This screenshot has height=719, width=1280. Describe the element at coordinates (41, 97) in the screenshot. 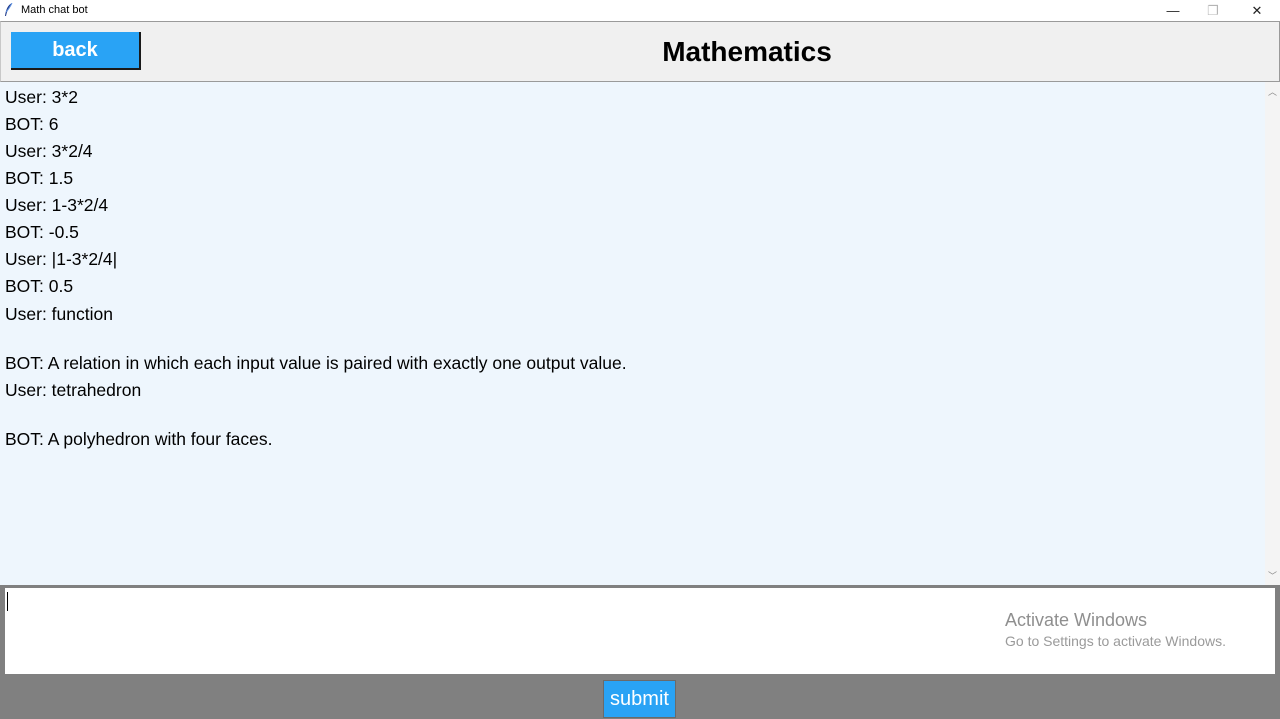

I see `chat-message: User: 3*2` at that location.